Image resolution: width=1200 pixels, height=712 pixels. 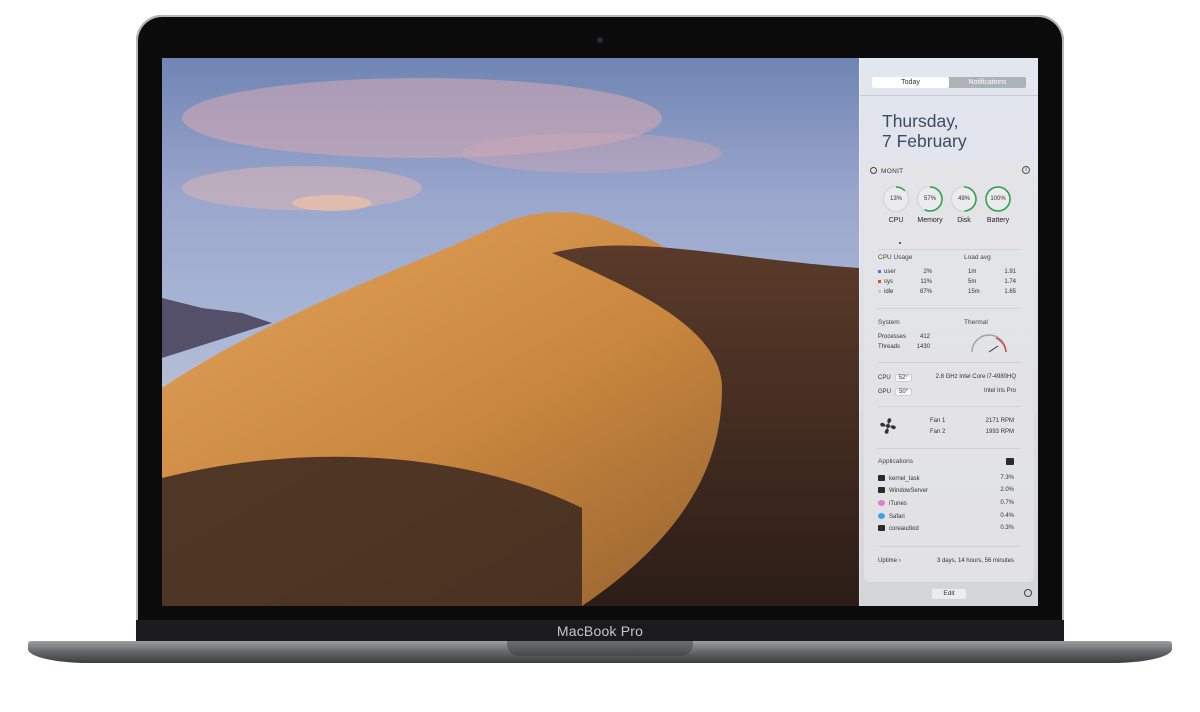 I want to click on app-value: 0.4%, so click(x=1007, y=516).